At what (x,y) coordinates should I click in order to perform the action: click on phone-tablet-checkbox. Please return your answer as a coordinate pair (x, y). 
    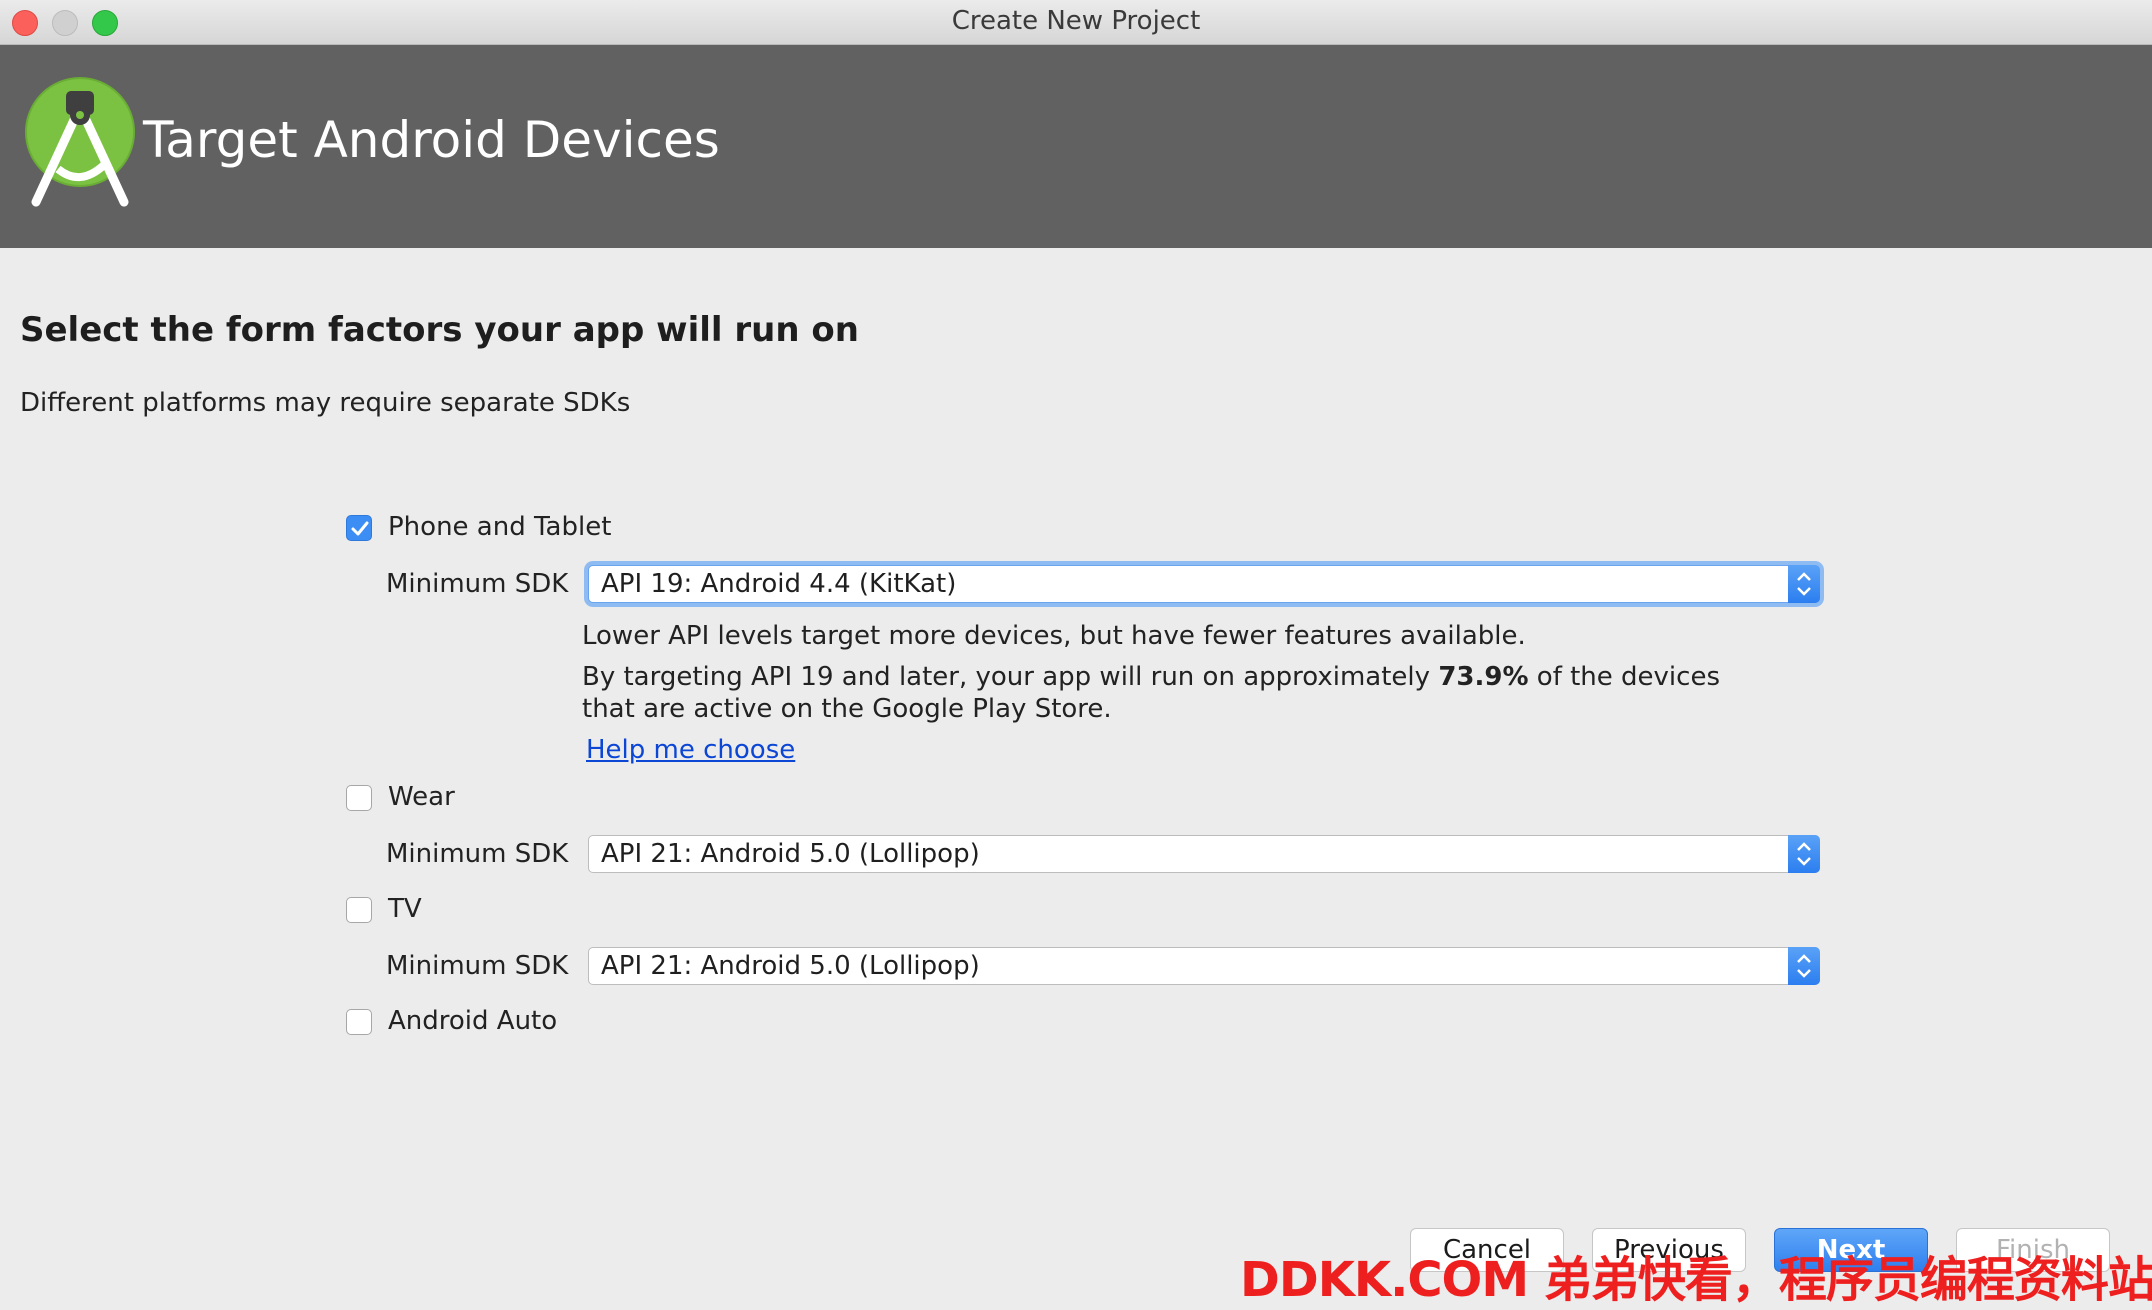
    Looking at the image, I should click on (359, 528).